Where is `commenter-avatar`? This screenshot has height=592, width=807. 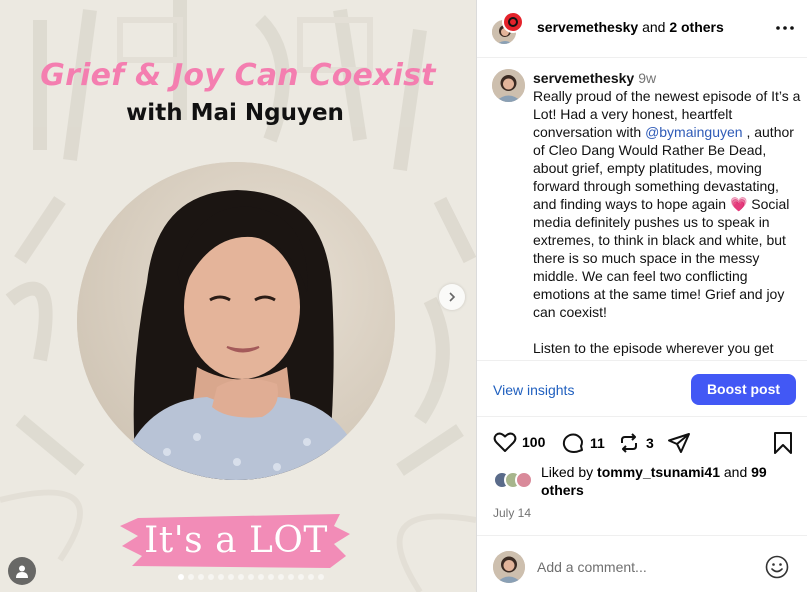 commenter-avatar is located at coordinates (509, 567).